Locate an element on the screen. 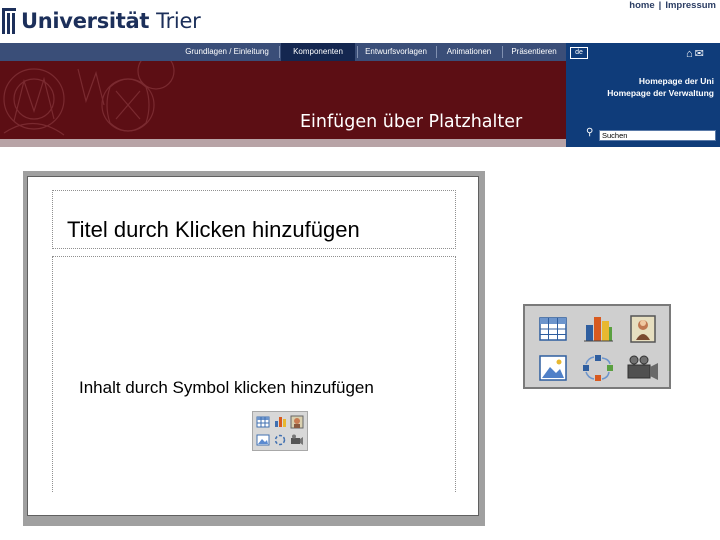  nav-praesentieren: Präsentieren is located at coordinates (534, 52).